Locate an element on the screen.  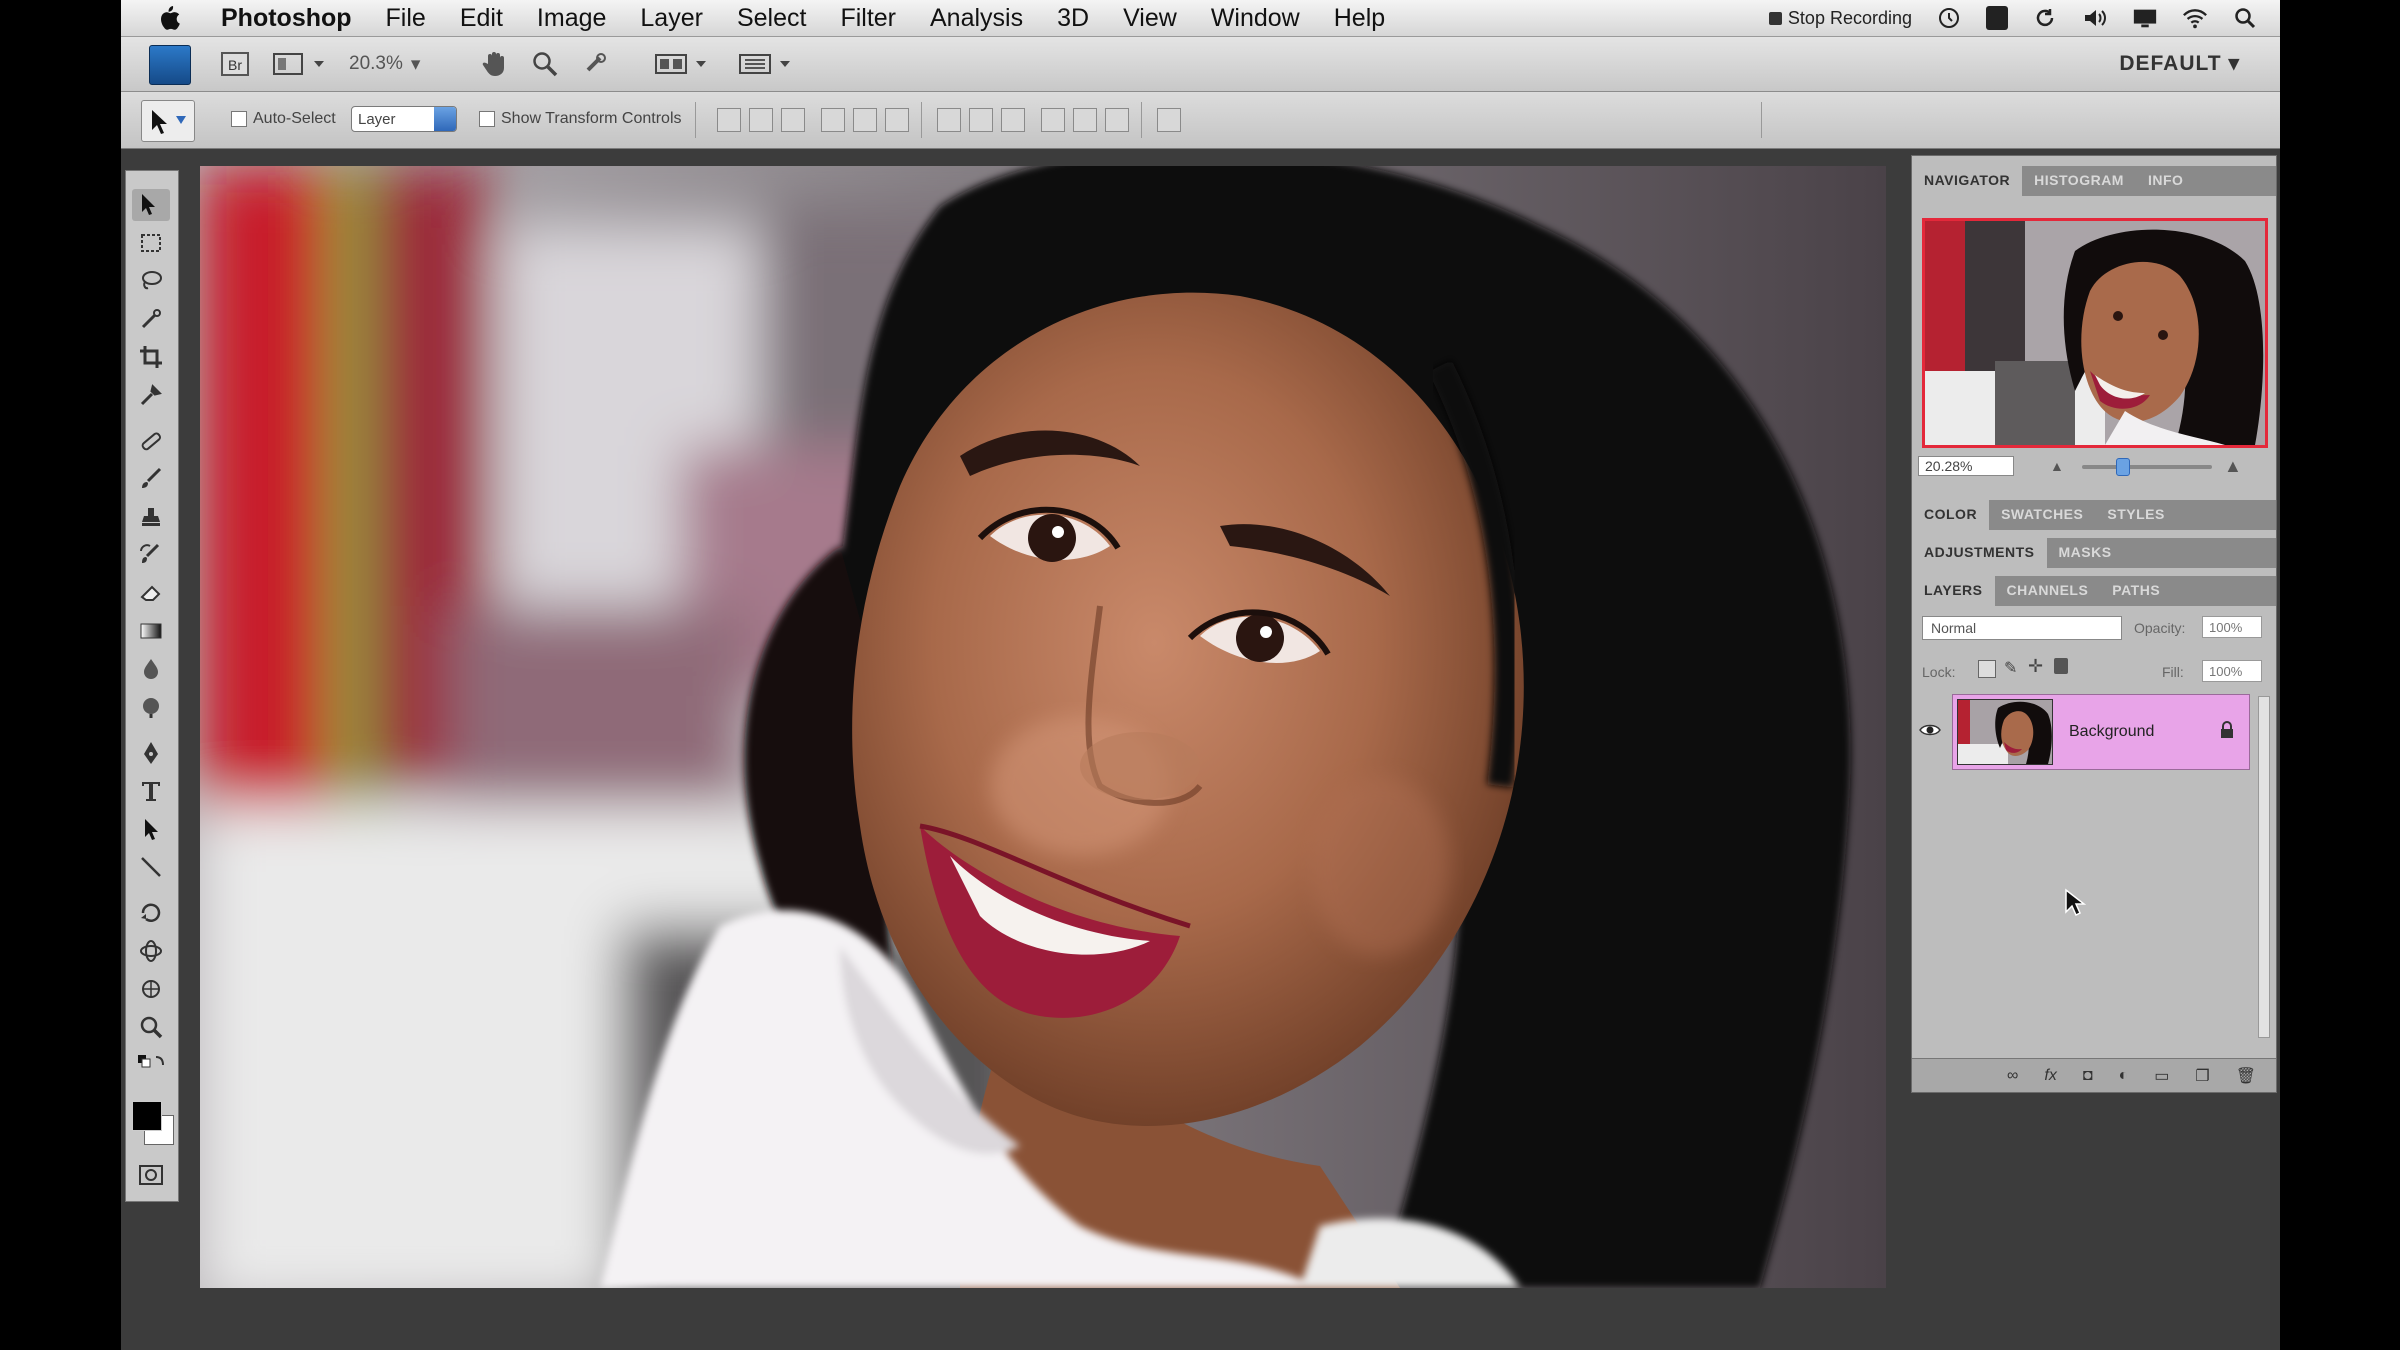
spotlight-search-icon is located at coordinates (2245, 18).